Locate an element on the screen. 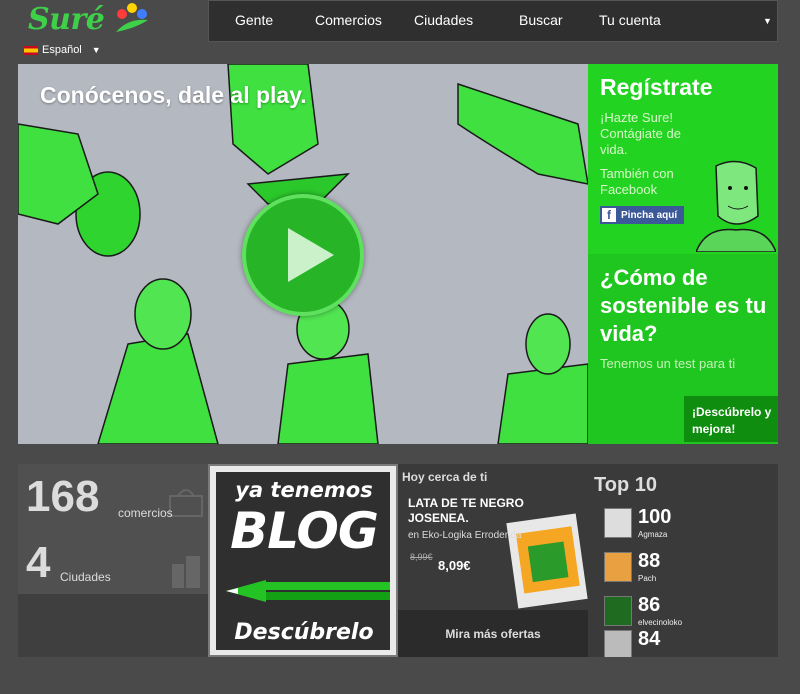  top10-score: 88 is located at coordinates (649, 561).